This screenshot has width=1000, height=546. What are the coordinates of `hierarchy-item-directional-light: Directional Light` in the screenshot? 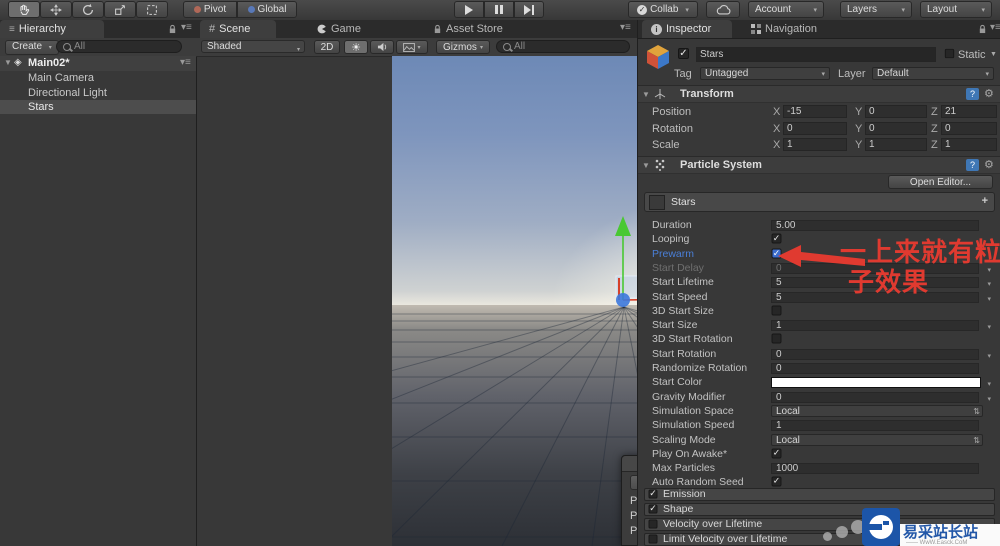 It's located at (98, 93).